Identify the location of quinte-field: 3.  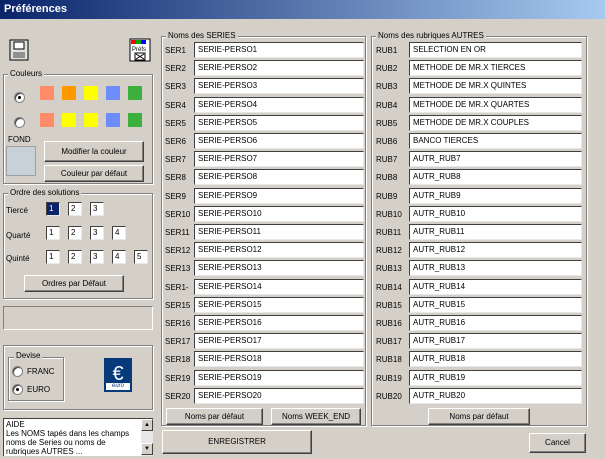
(97, 257).